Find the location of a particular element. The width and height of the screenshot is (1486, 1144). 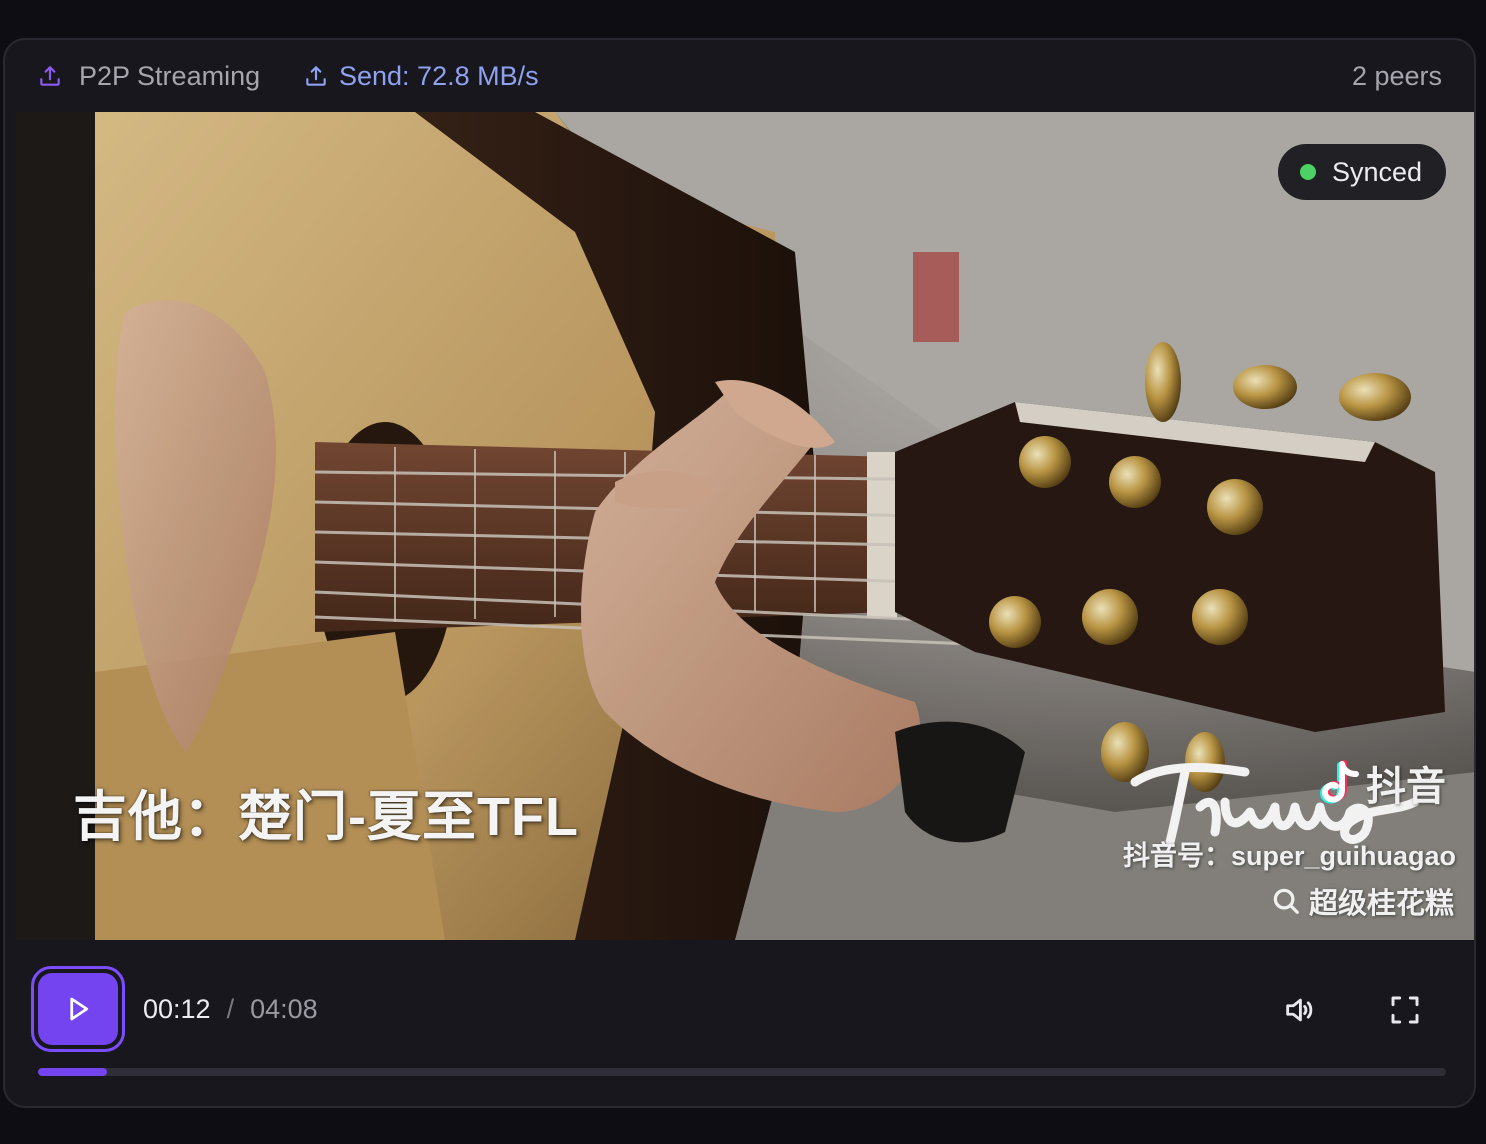

play-icon is located at coordinates (78, 1009).